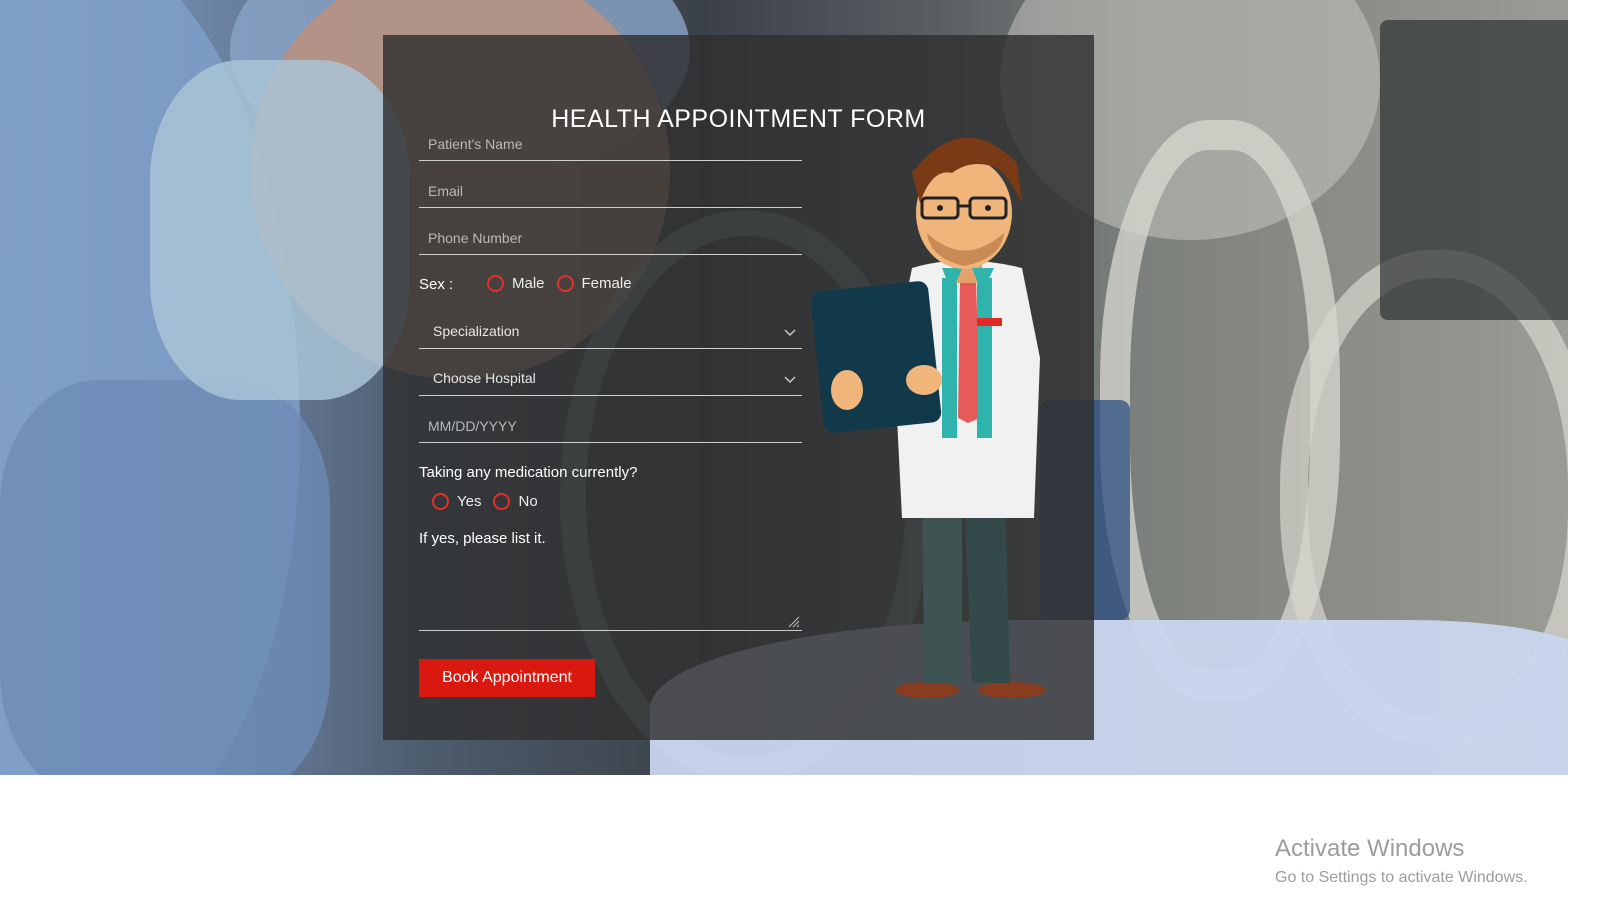 This screenshot has width=1624, height=923. Describe the element at coordinates (469, 501) in the screenshot. I see `yes-label: Yes` at that location.